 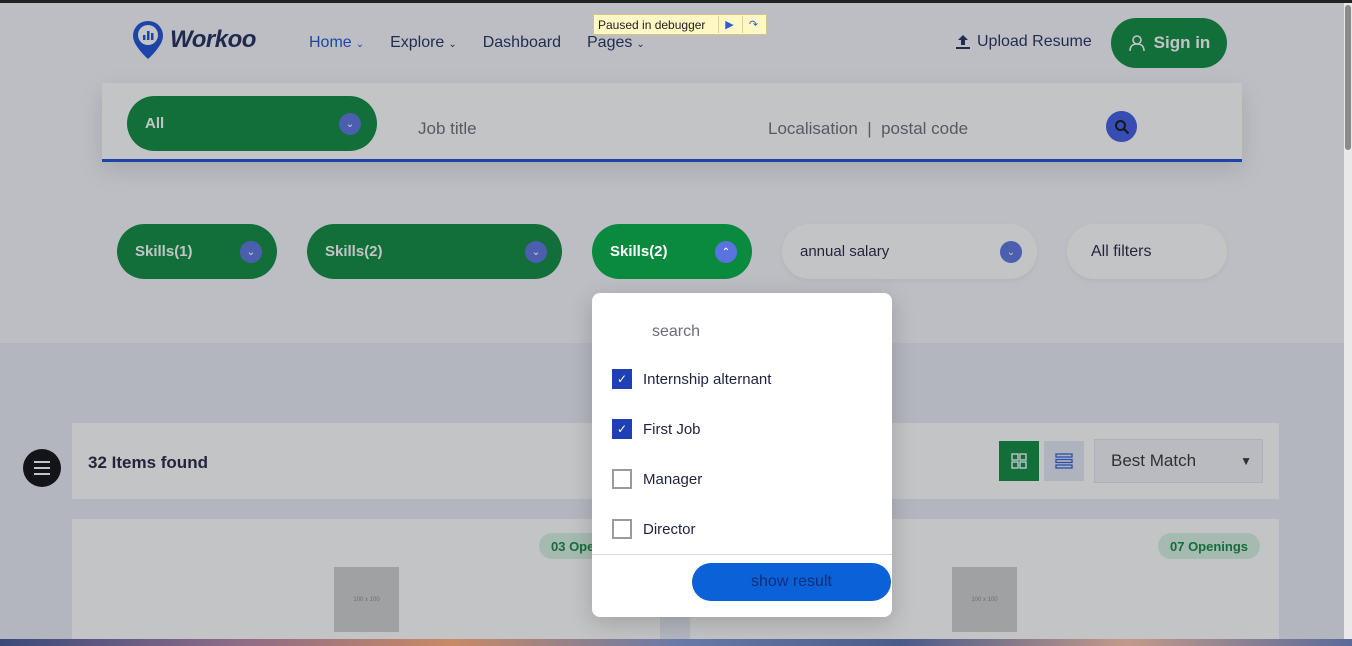 What do you see at coordinates (753, 24) in the screenshot?
I see `step-over-icon: ↷` at bounding box center [753, 24].